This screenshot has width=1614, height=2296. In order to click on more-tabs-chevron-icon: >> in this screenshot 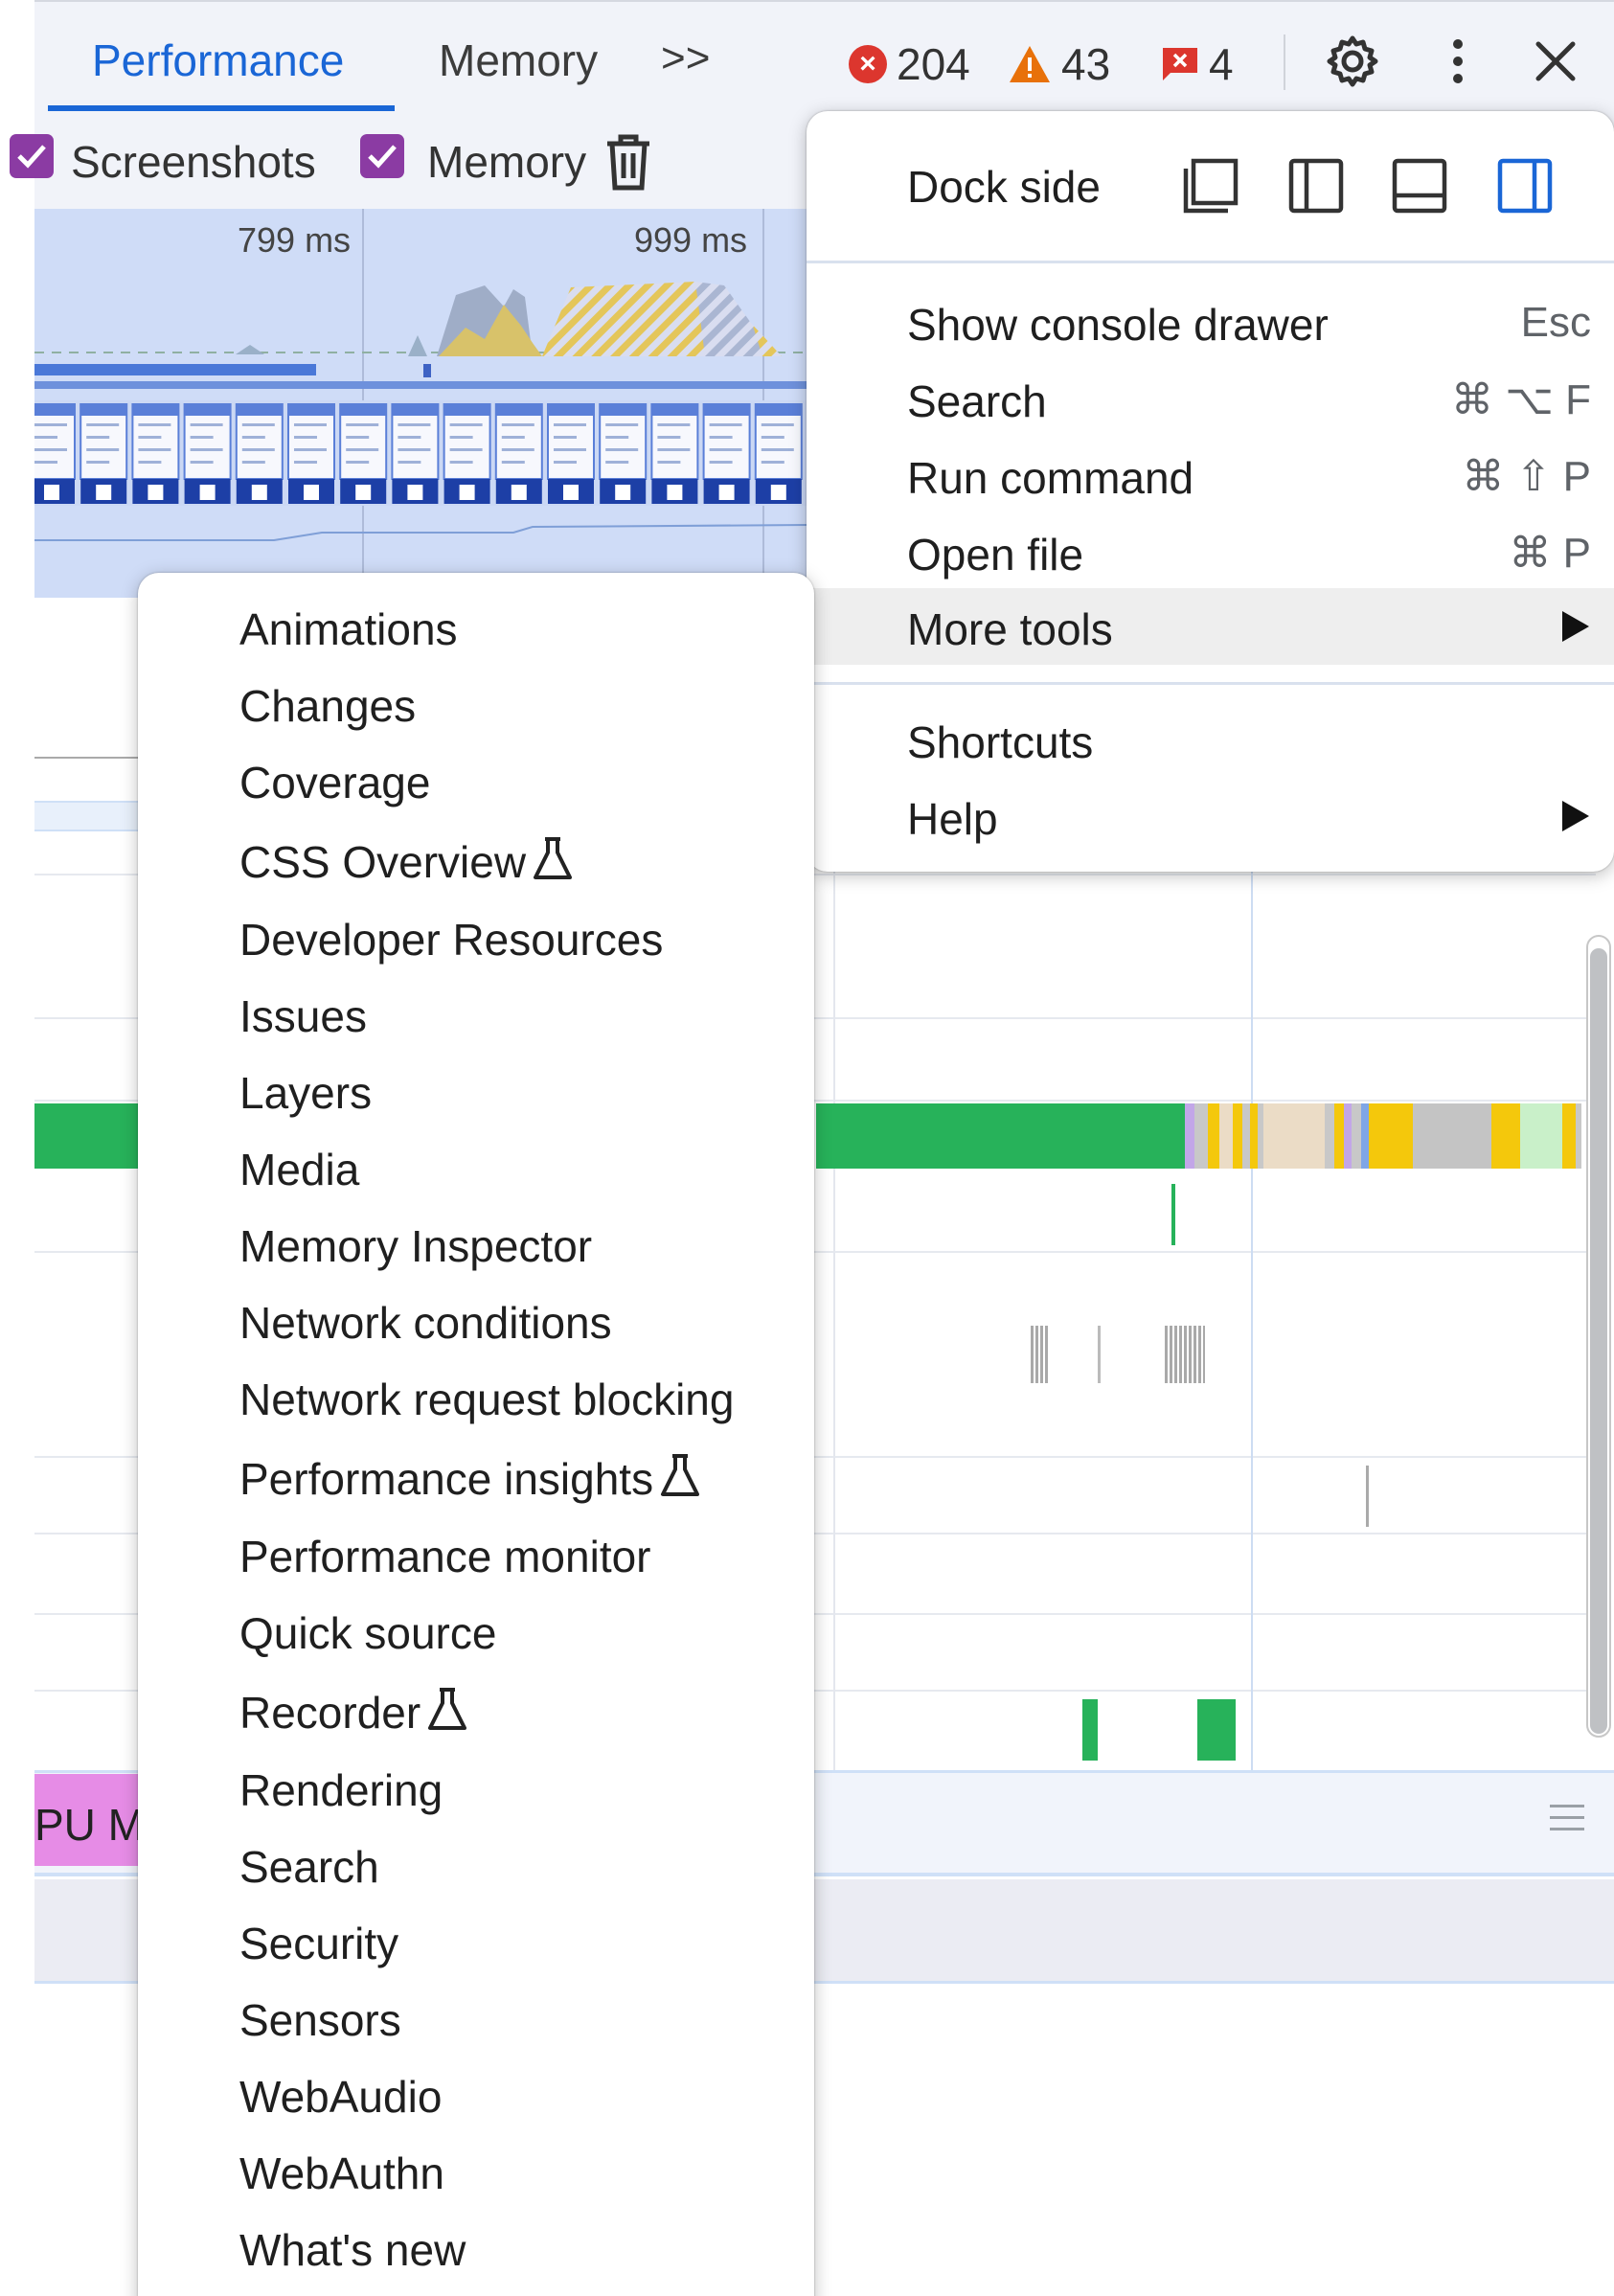, I will do `click(685, 58)`.